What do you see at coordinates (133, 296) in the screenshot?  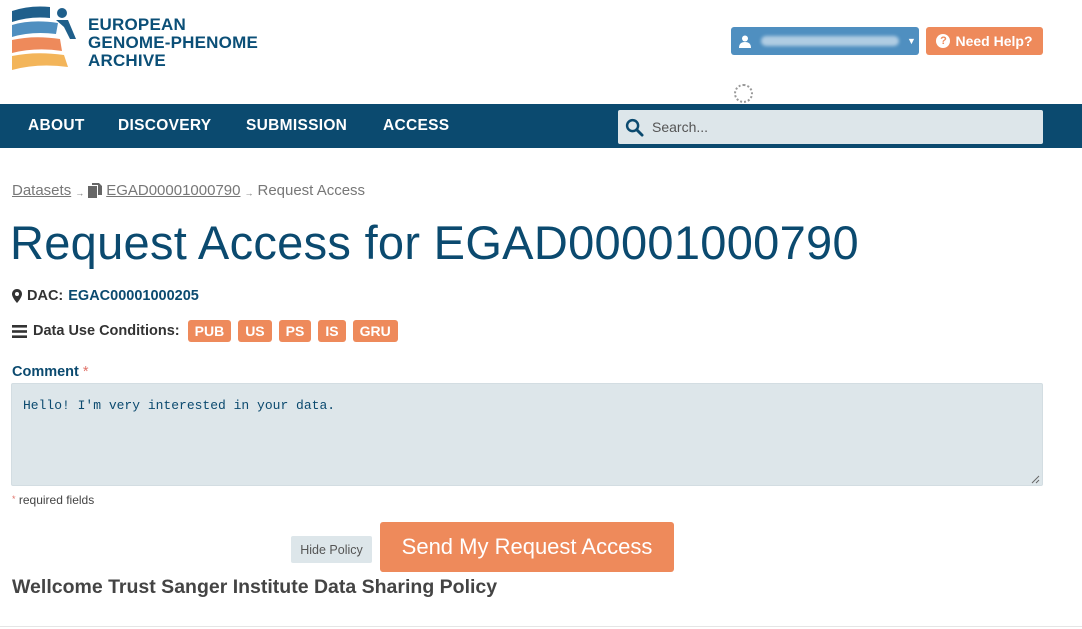 I see `dac-value-link: EGAC00001000205` at bounding box center [133, 296].